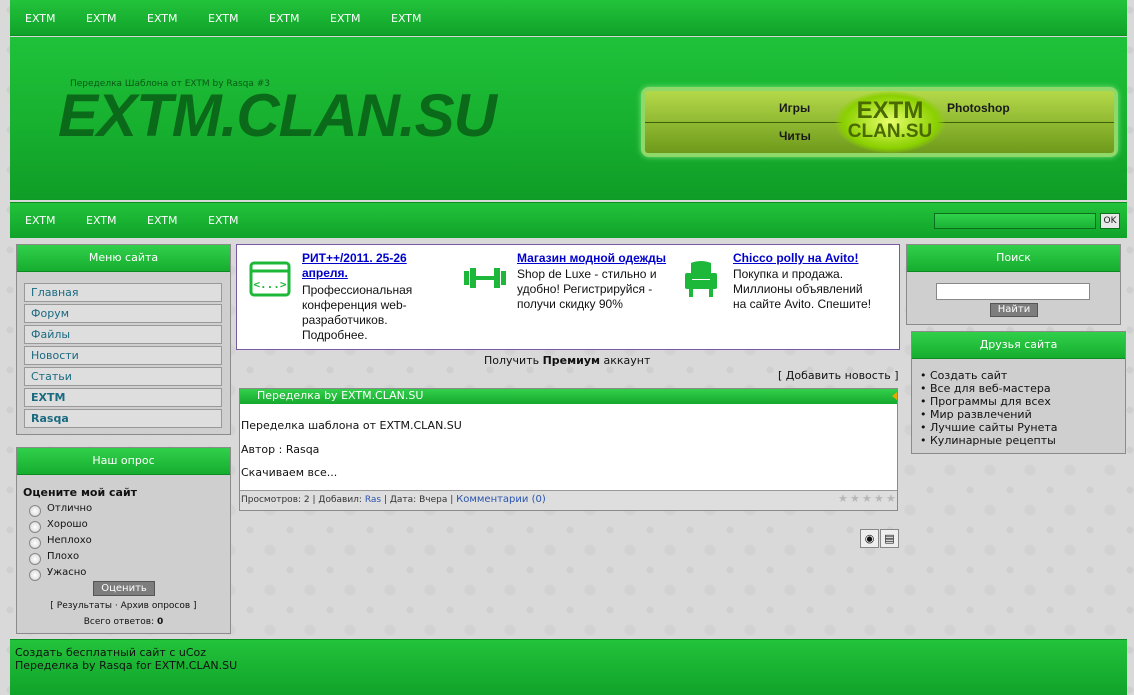 The image size is (1134, 695). Describe the element at coordinates (170, 84) in the screenshot. I see `site-subtitle: Переделка Шаблона от EXTM by Rasqa #3` at that location.